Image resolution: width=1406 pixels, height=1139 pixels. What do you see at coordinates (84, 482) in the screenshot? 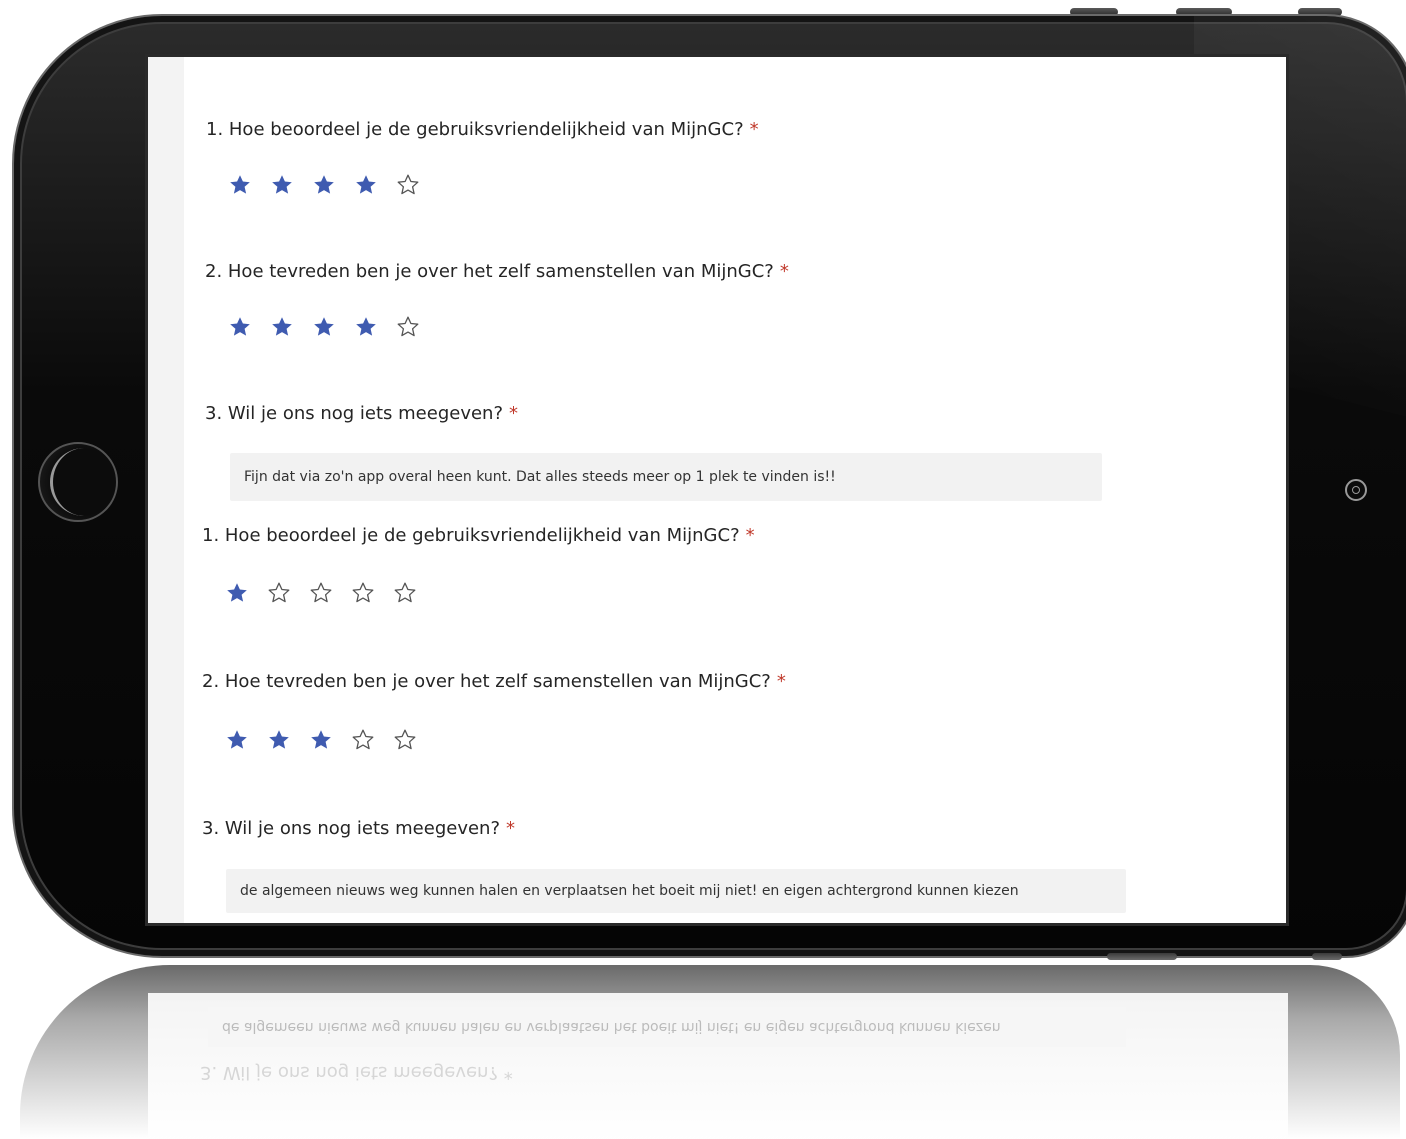
I see `home-button-ring` at bounding box center [84, 482].